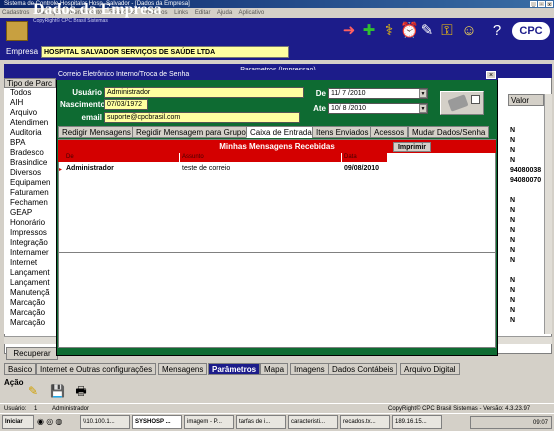 The width and height of the screenshot is (554, 431). I want to click on tipo-item: Fechamen, so click(30, 203).